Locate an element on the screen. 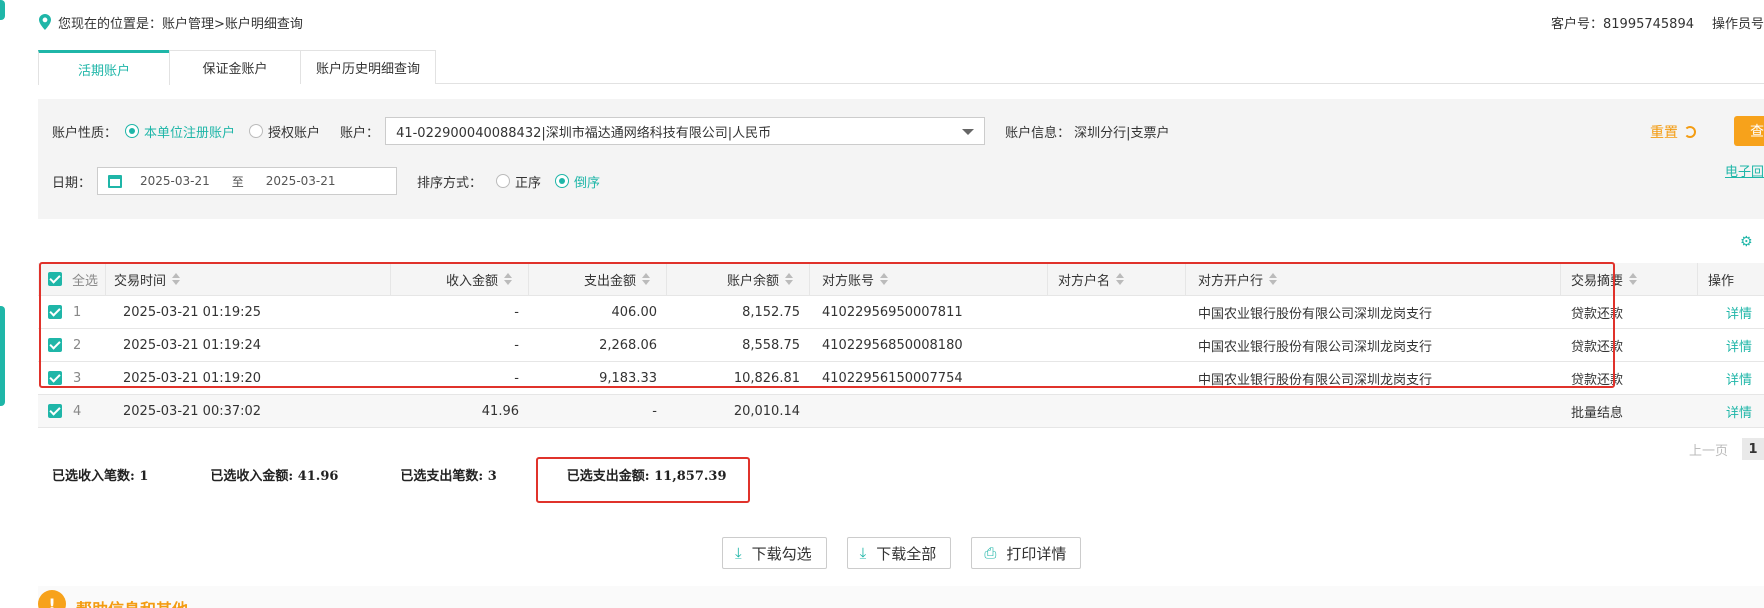  top-bar: 您现在的位置是：账户管理>账户明细查询 客户号：81995745894 操作员号 is located at coordinates (901, 22).